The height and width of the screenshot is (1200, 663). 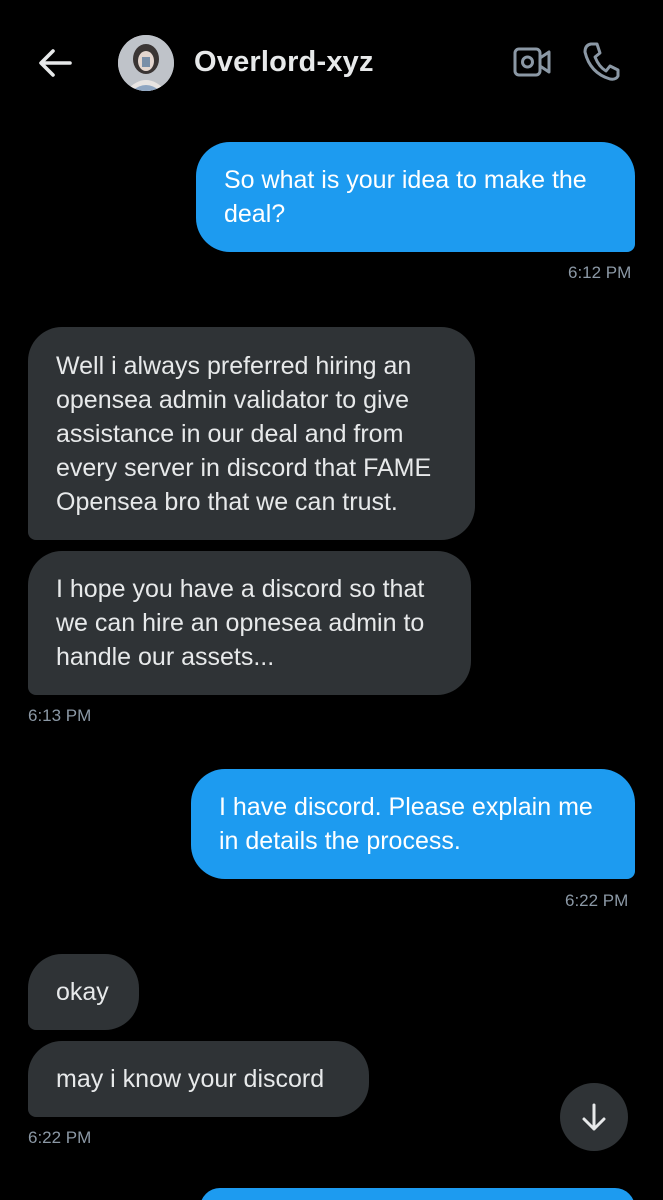 I want to click on message-timestamp: 6:12 PM, so click(x=600, y=272).